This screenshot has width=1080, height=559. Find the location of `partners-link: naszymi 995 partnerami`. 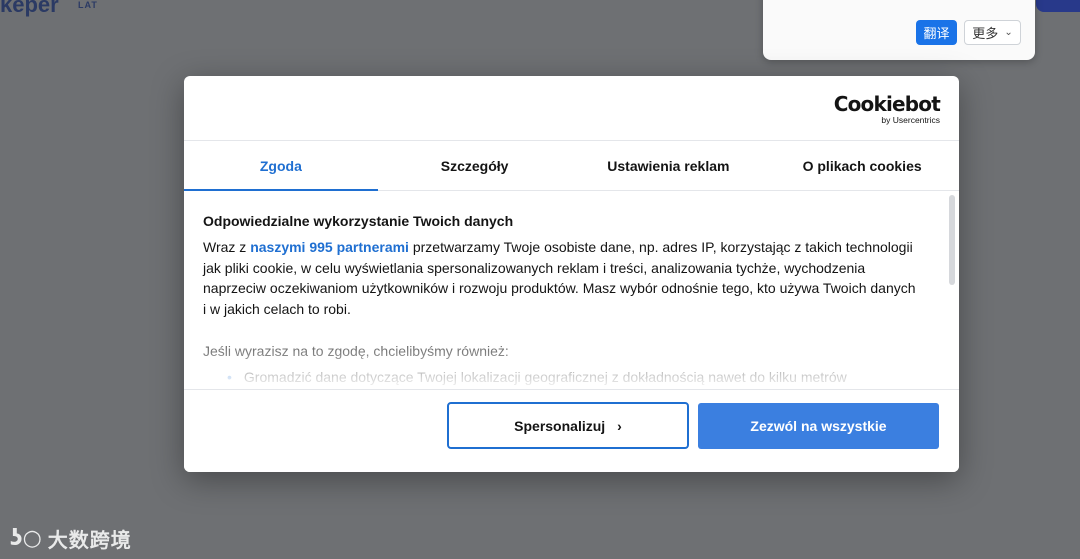

partners-link: naszymi 995 partnerami is located at coordinates (329, 247).